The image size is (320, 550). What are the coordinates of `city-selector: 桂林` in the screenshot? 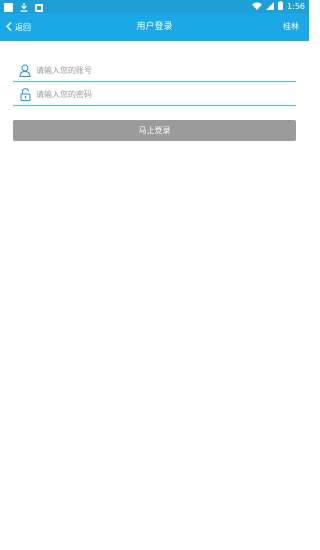 It's located at (291, 27).